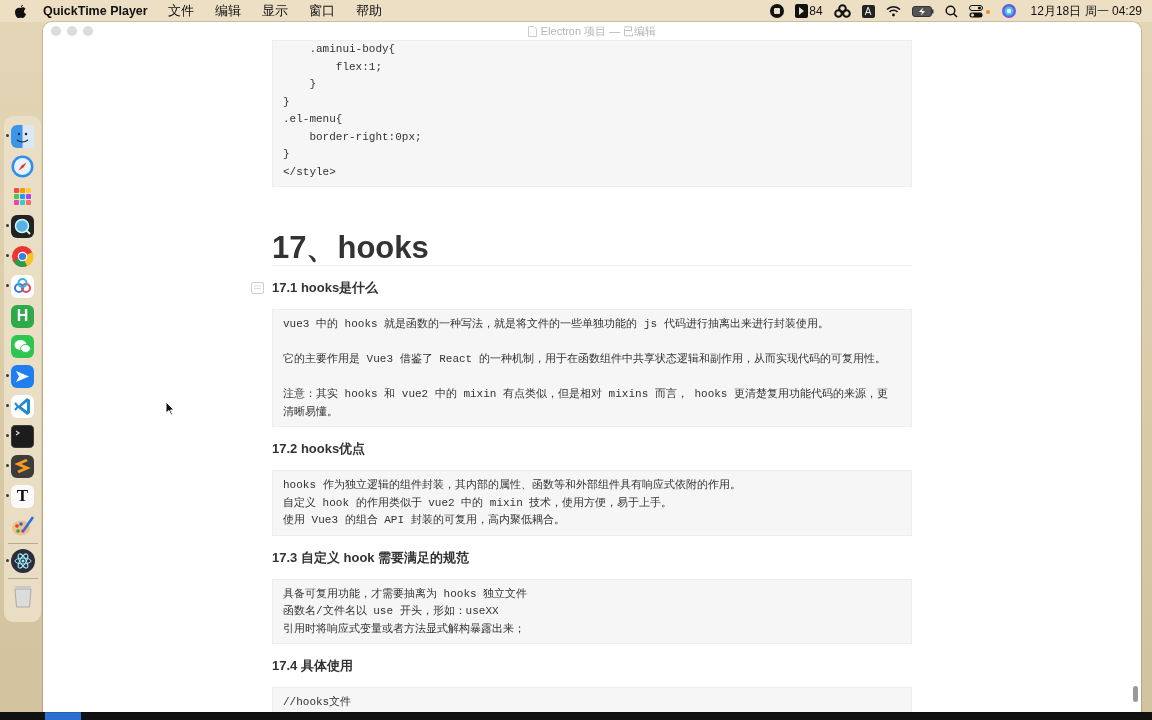 This screenshot has height=720, width=1152. What do you see at coordinates (585, 359) in the screenshot?
I see `code-line: 它的主要作用是 Vue3 借鉴了 React 的一种机制，用于在函数组件中共享状态逻辑和副作用，从而实现代码的可复用性。` at bounding box center [585, 359].